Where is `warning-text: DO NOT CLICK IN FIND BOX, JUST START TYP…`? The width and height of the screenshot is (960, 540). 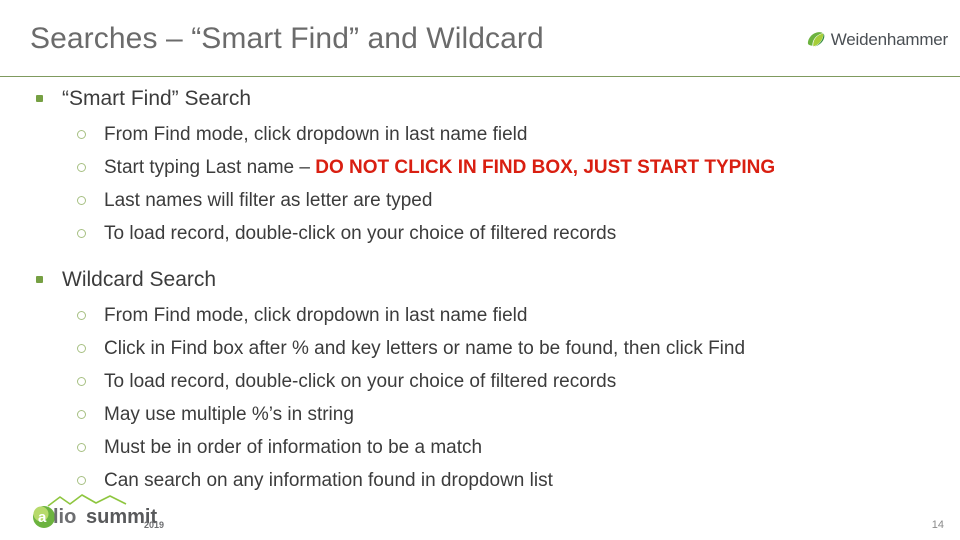
warning-text: DO NOT CLICK IN FIND BOX, JUST START TYP… is located at coordinates (545, 167).